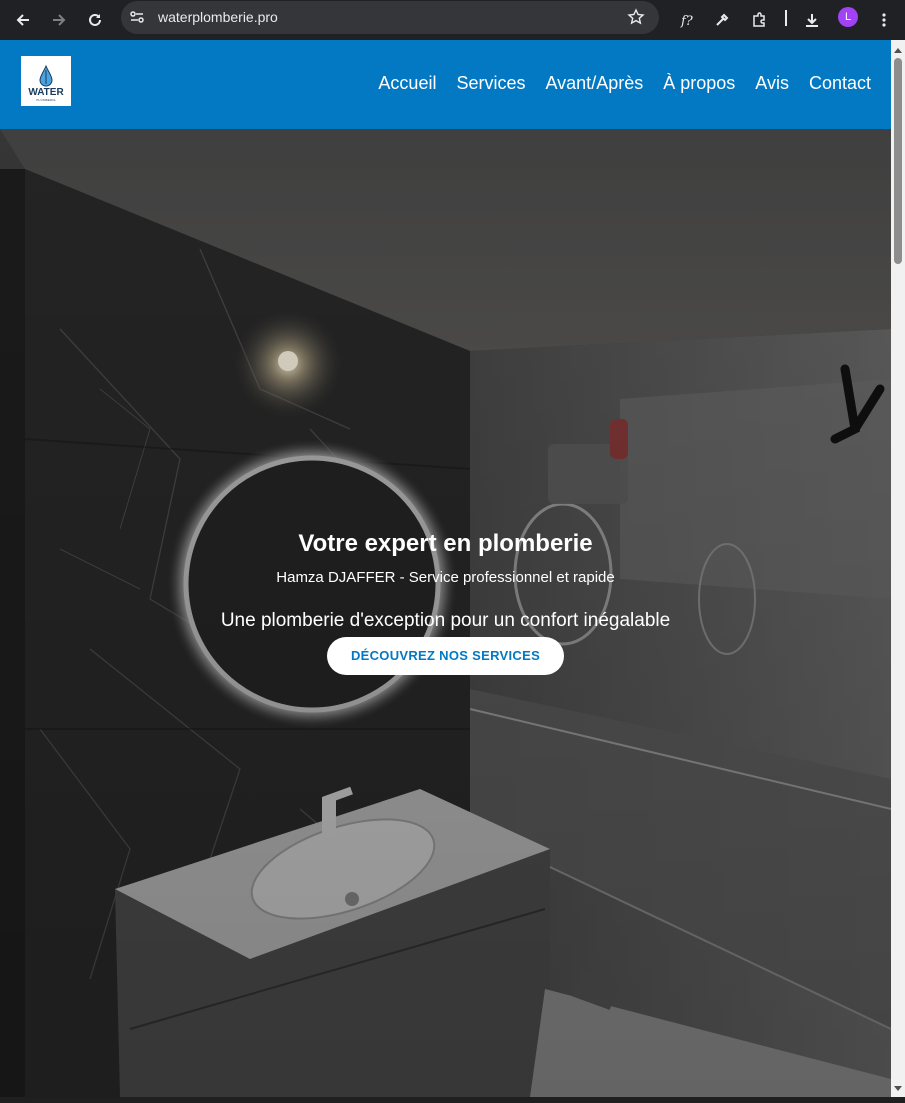 The height and width of the screenshot is (1103, 905). Describe the element at coordinates (594, 83) in the screenshot. I see `nav-avant-apres: Avant/Après` at that location.